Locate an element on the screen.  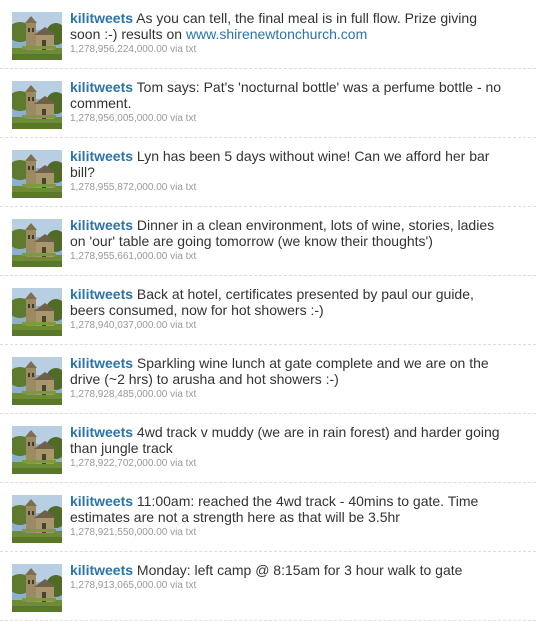
tweet-meta: 1,278,955,661,000.00 via txt is located at coordinates (290, 257).